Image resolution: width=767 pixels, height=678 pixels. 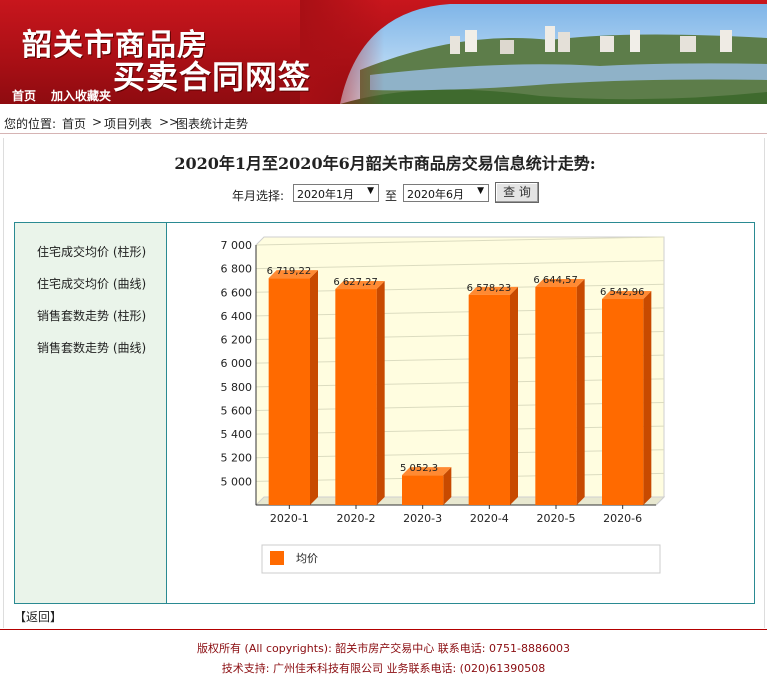 What do you see at coordinates (237, 481) in the screenshot?
I see `y-tick-label: 5 000` at bounding box center [237, 481].